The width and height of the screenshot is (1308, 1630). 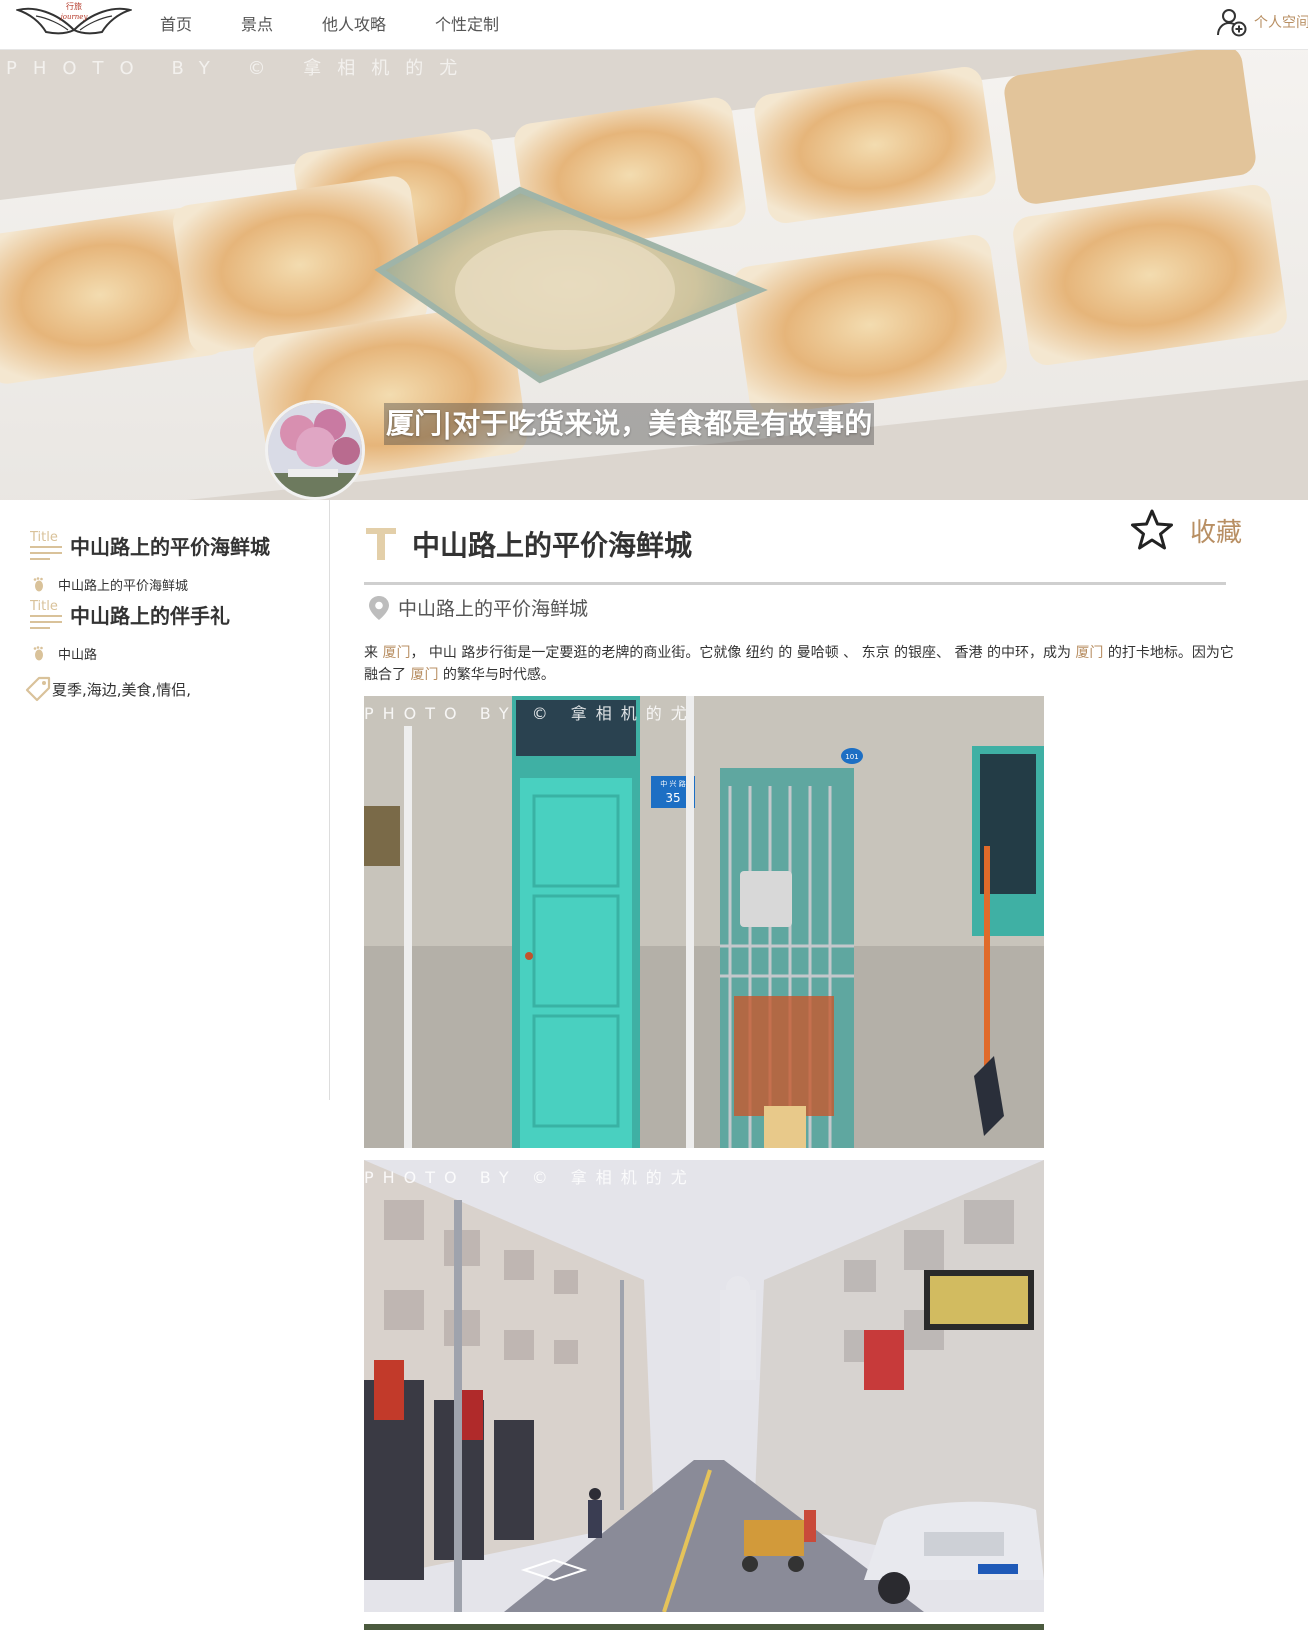 I want to click on article-photo-doors: PHOTO BY © 拿相机的尤 中 兴 路 35 101, so click(x=704, y=922).